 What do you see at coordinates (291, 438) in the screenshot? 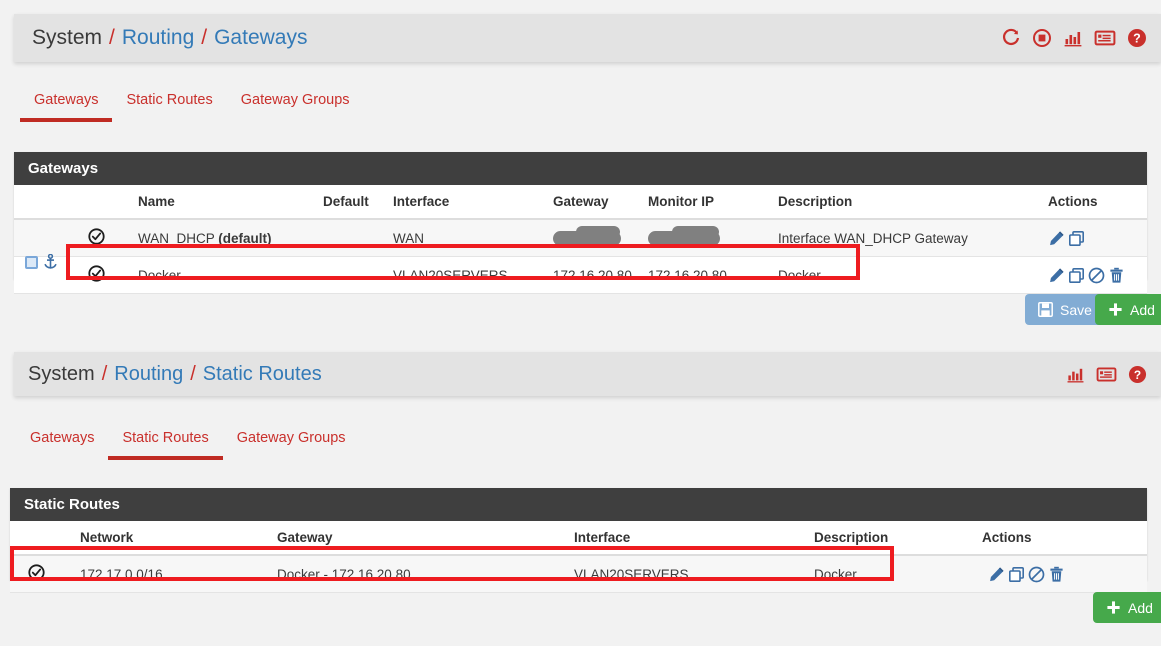
I see `tab-label: Gateway Groups` at bounding box center [291, 438].